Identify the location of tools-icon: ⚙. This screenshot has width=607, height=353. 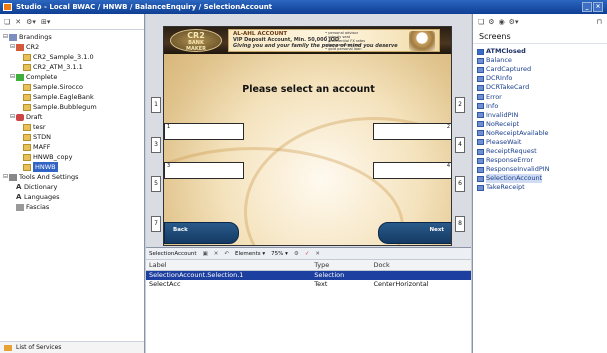
(296, 254).